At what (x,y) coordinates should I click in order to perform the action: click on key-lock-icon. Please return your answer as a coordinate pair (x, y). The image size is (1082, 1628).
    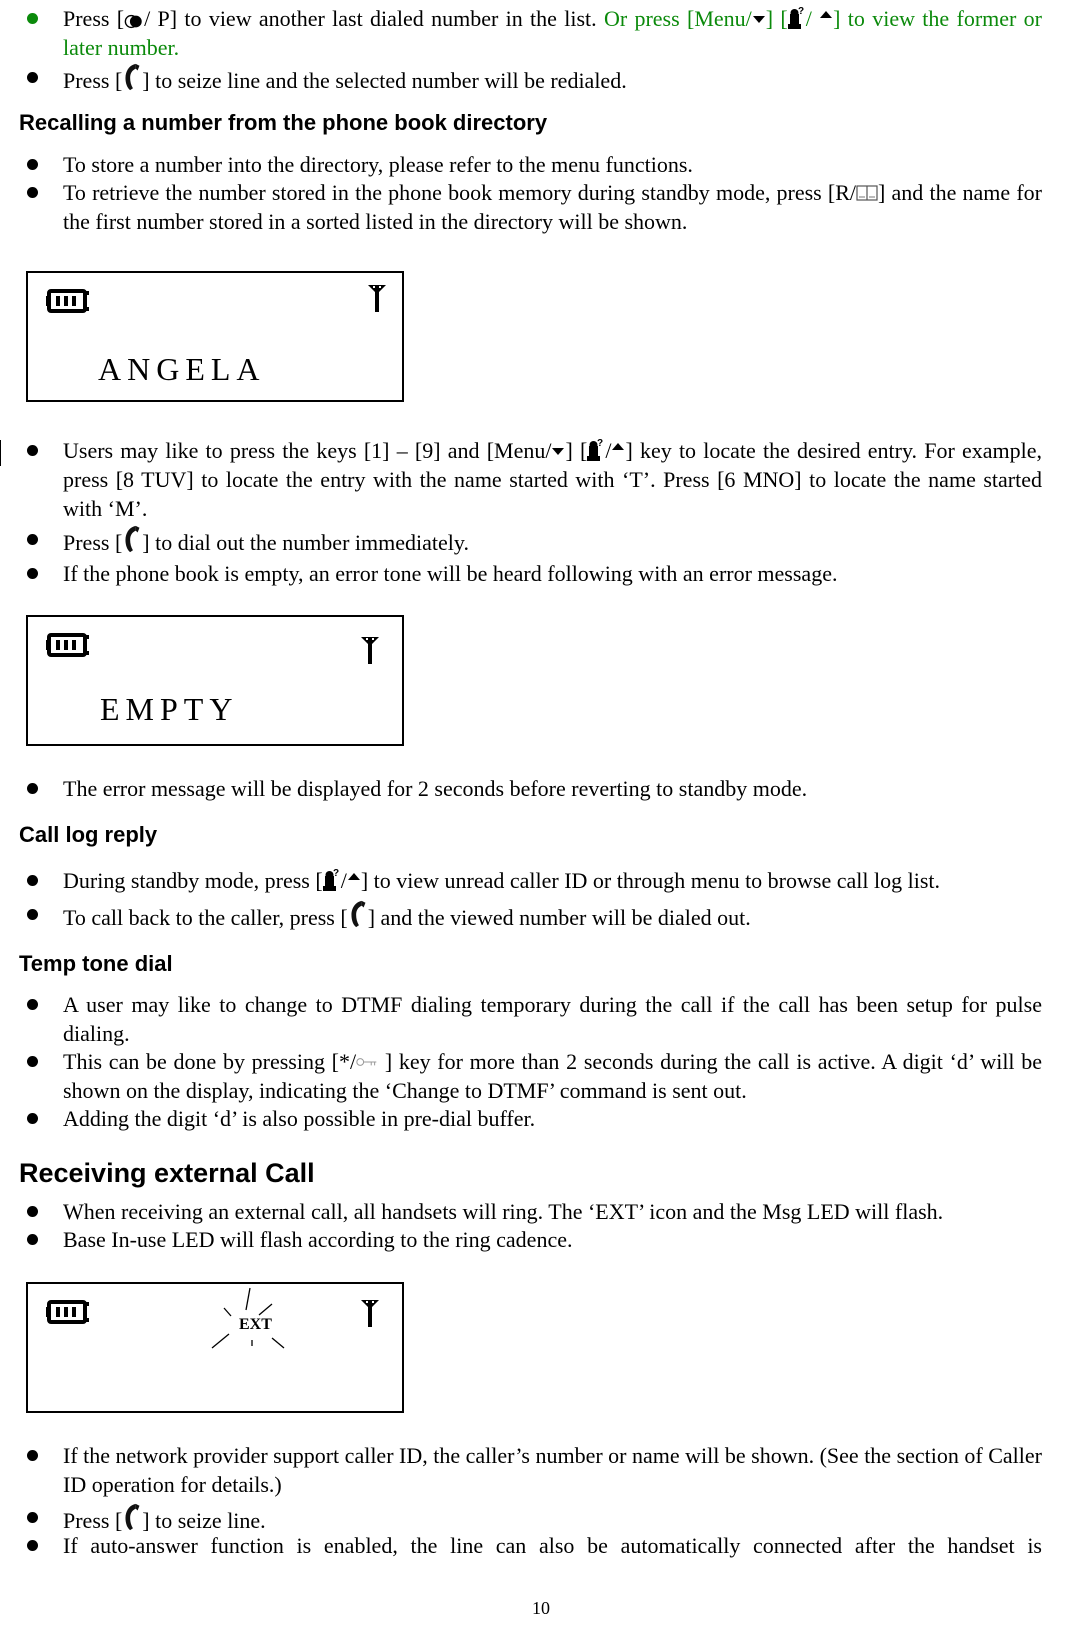
    Looking at the image, I should click on (367, 1062).